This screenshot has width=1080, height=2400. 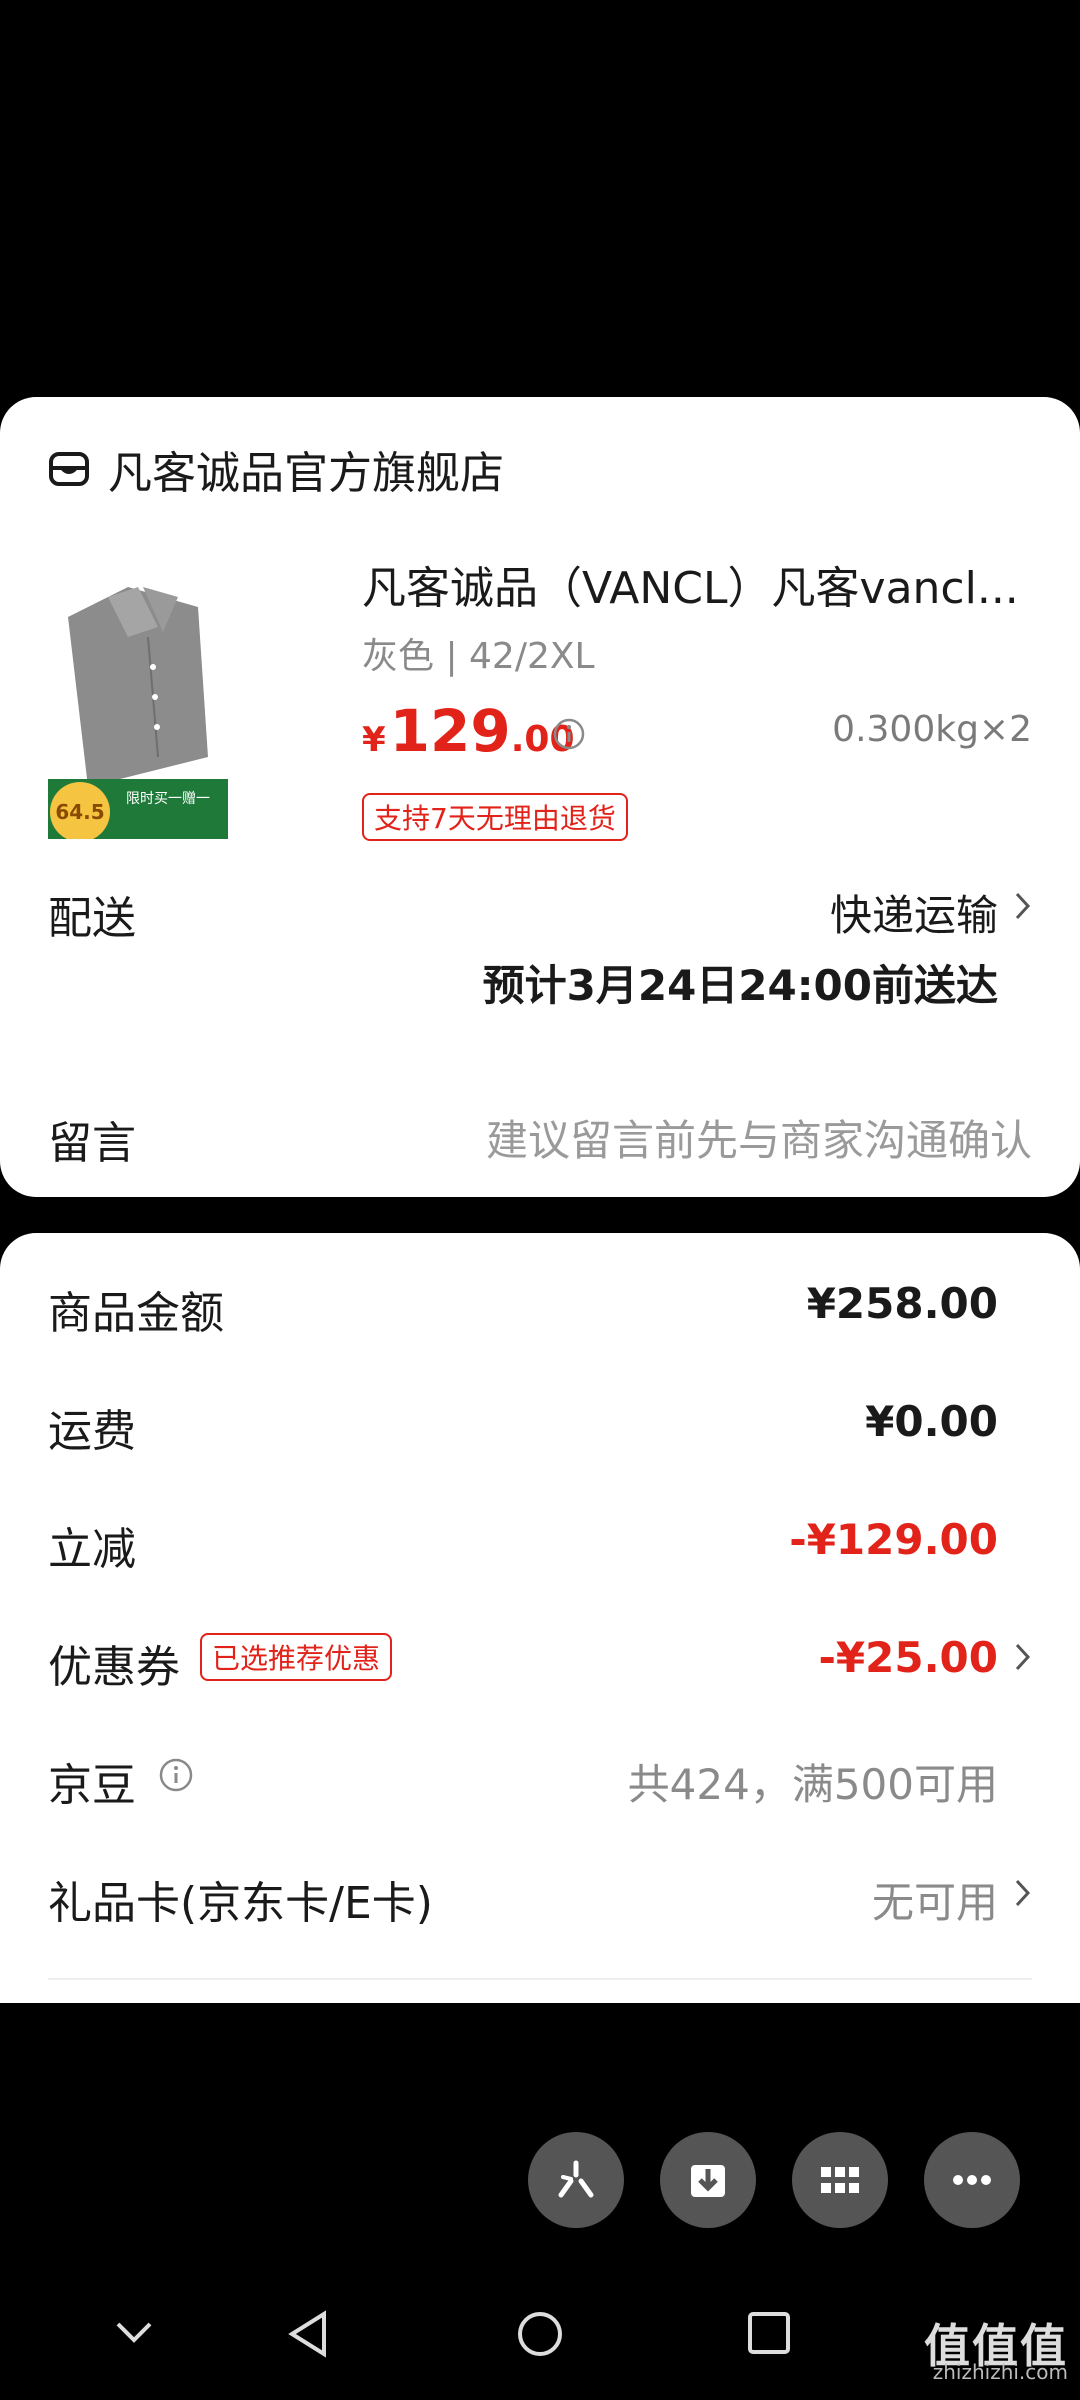 I want to click on divider, so click(x=540, y=1979).